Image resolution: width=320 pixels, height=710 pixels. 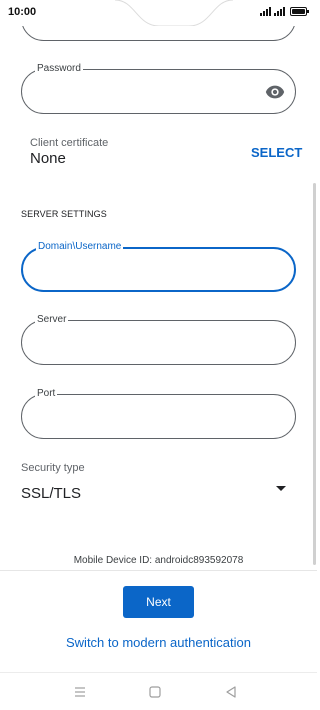 I want to click on camera-notch, so click(x=174, y=13).